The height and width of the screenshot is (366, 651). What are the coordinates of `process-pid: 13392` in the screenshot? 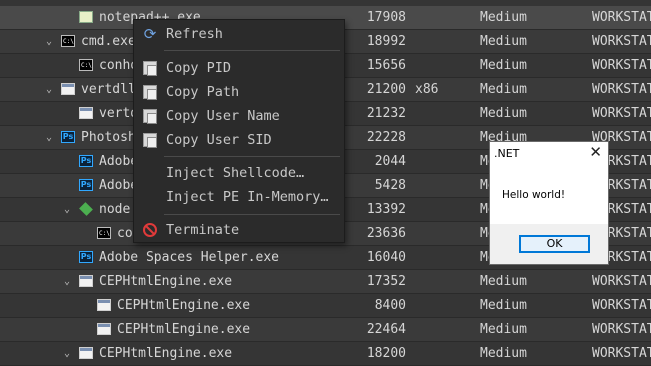 It's located at (386, 209).